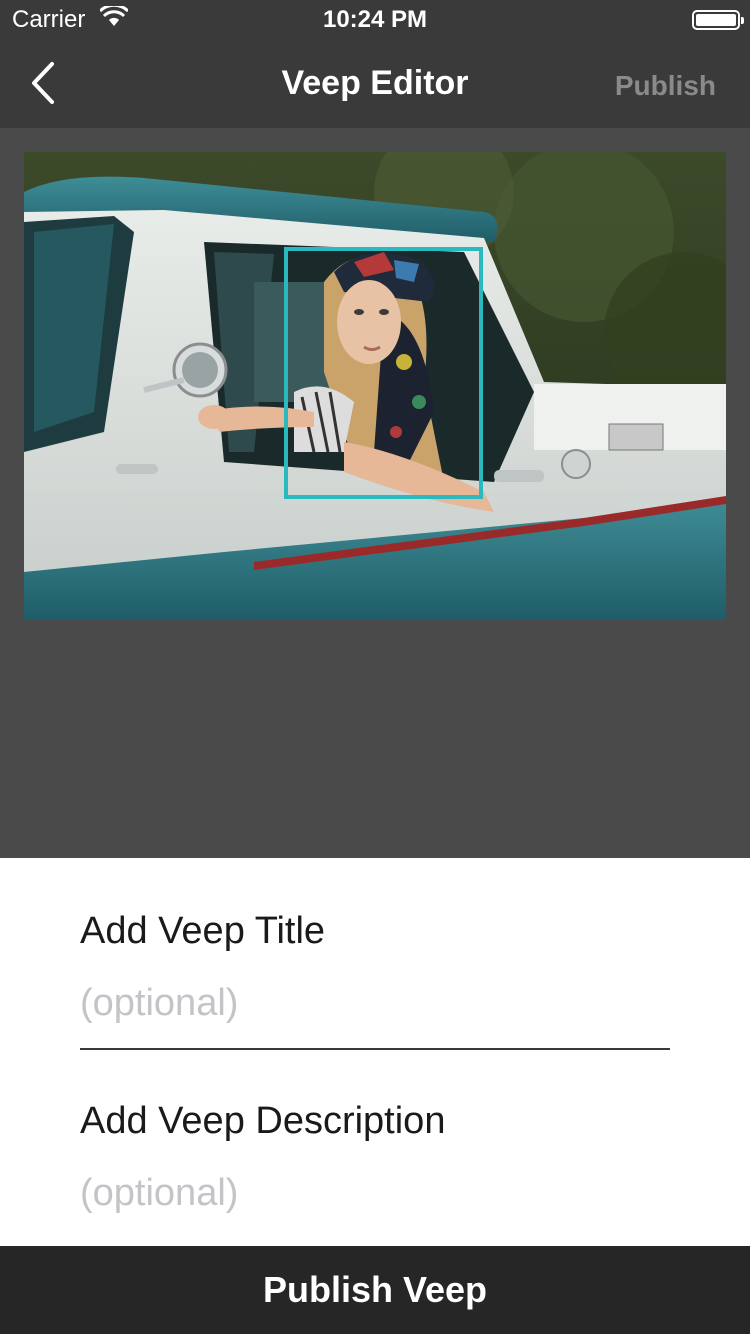 The width and height of the screenshot is (750, 1334). Describe the element at coordinates (375, 84) in the screenshot. I see `nav-bar: Veep Editor Publish` at that location.